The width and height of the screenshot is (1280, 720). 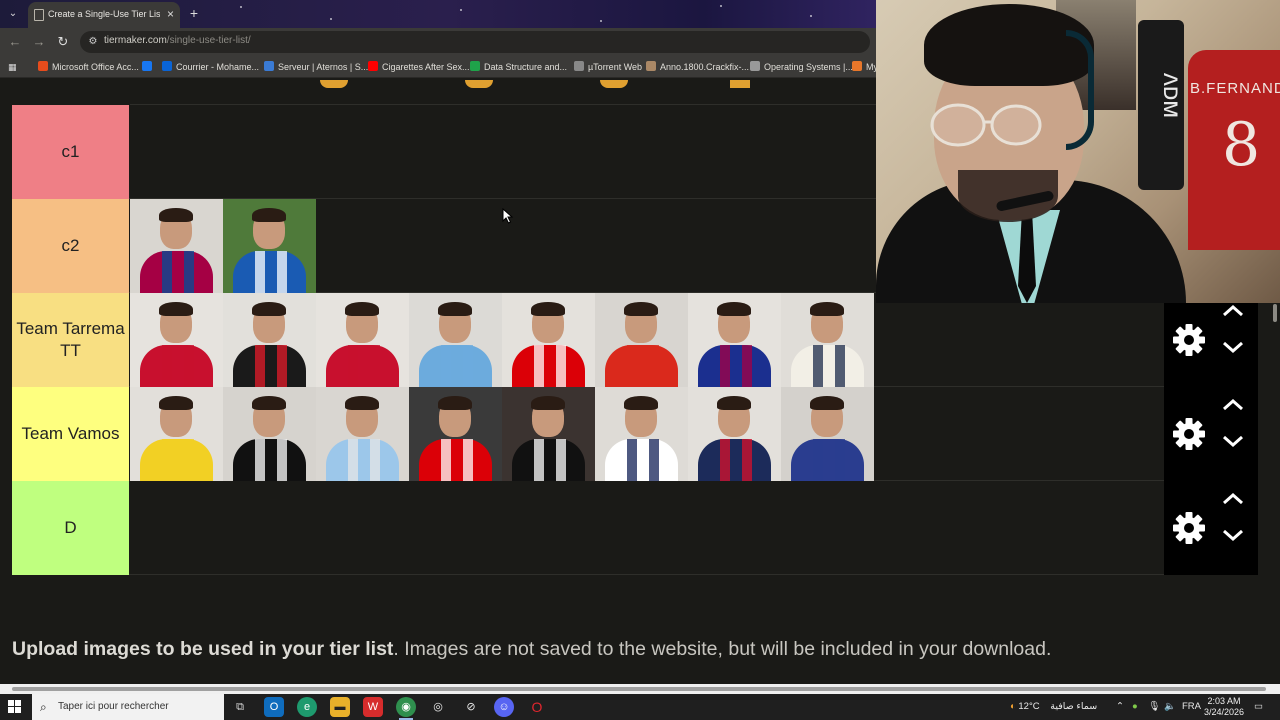 I want to click on forward-arrow-icon: →, so click(x=39, y=42).